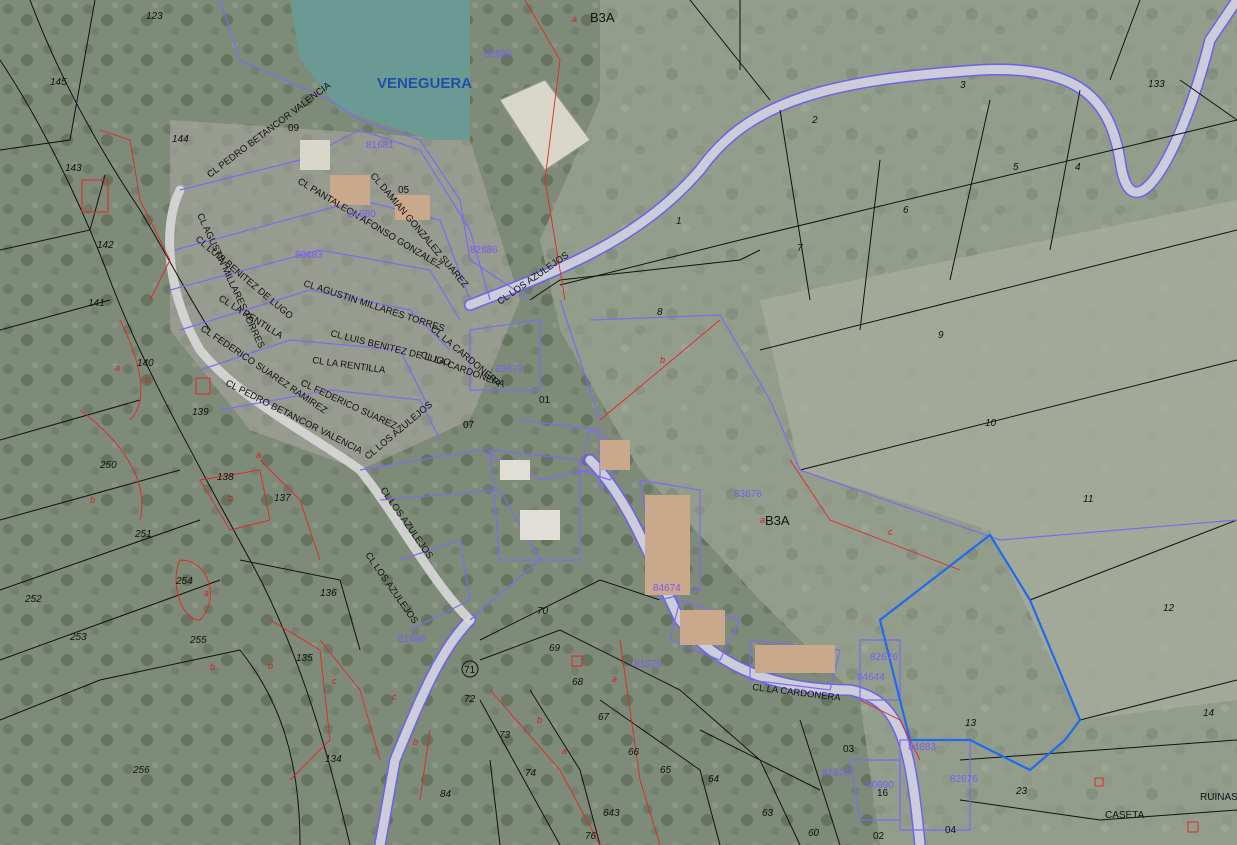  Describe the element at coordinates (484, 250) in the screenshot. I see `cadastral-ref: 82686` at that location.